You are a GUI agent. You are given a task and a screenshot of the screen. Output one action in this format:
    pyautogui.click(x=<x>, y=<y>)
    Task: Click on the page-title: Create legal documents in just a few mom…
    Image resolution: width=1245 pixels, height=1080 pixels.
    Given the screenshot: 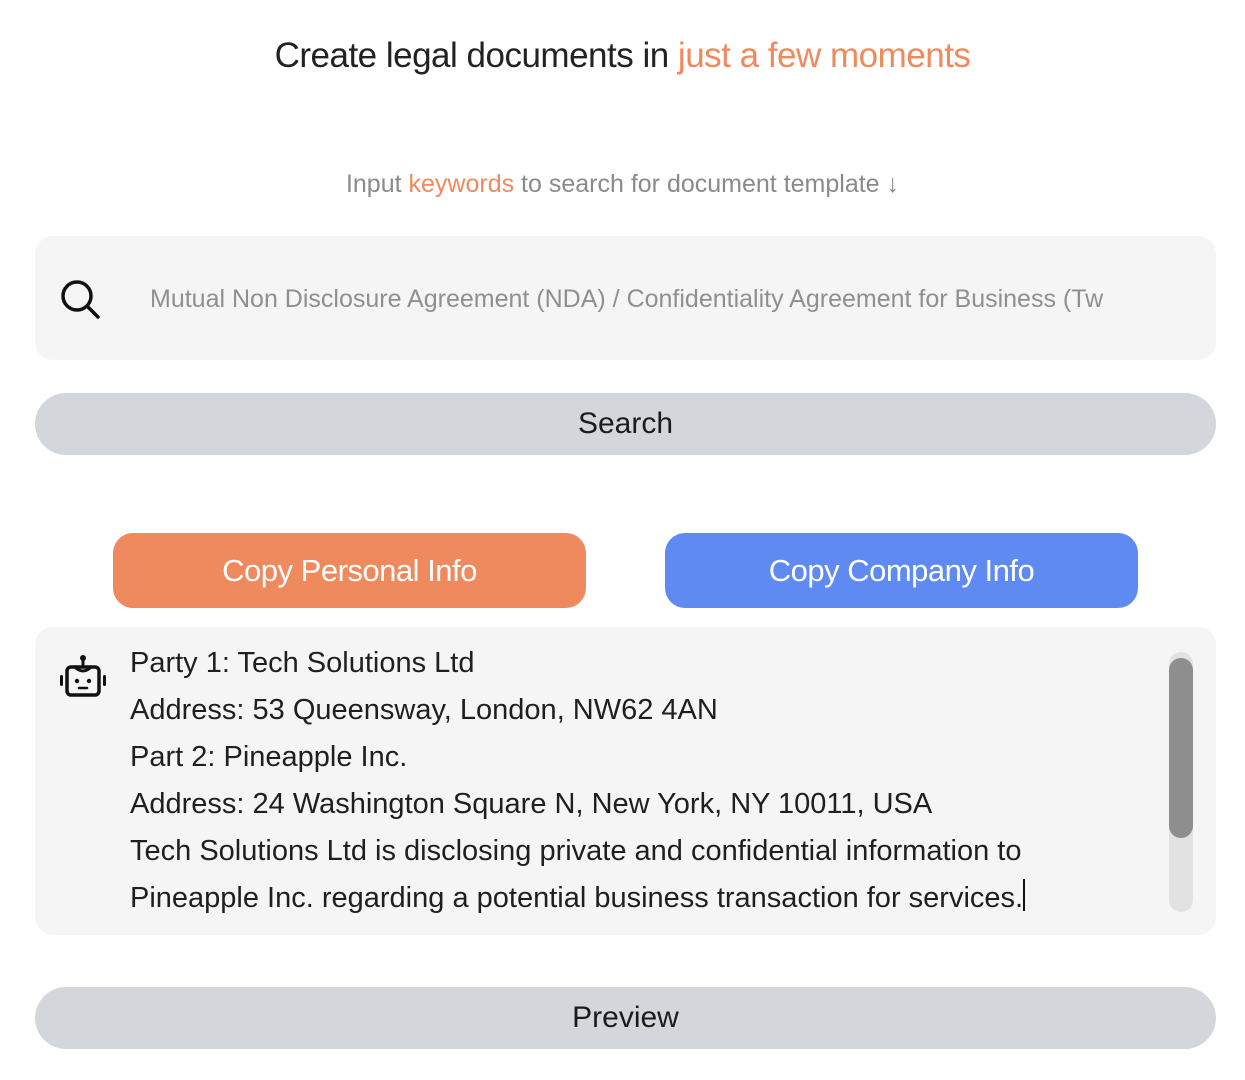 What is the action you would take?
    pyautogui.click(x=622, y=56)
    